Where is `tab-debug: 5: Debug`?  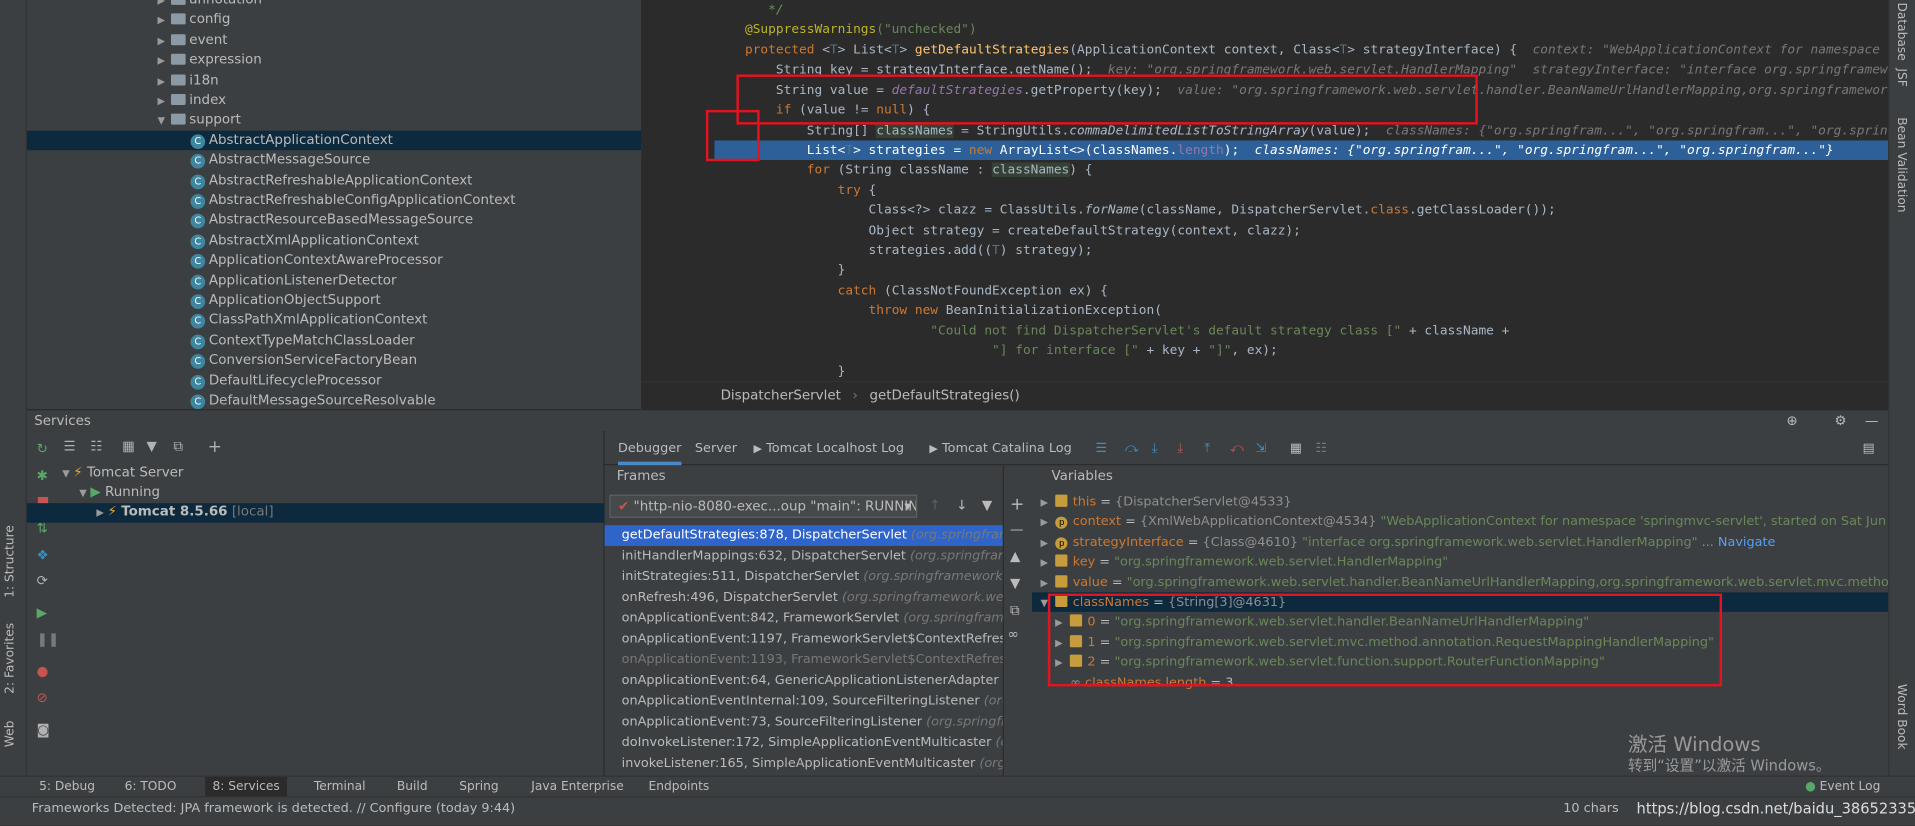 tab-debug: 5: Debug is located at coordinates (67, 787).